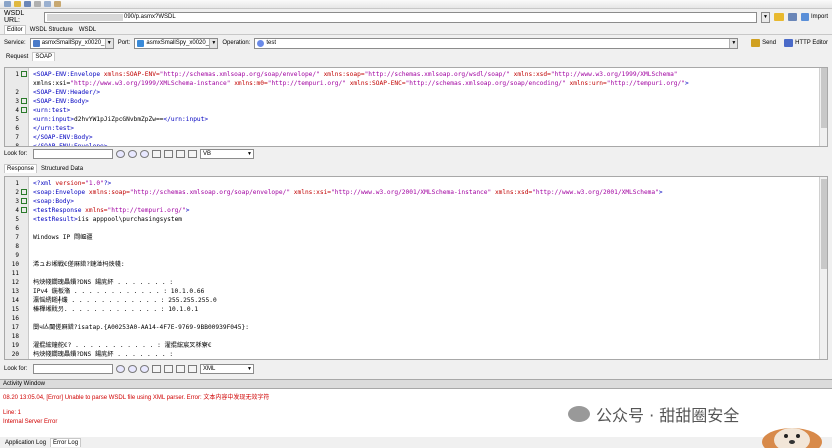  What do you see at coordinates (792, 438) in the screenshot?
I see `dog-mascot-icon` at bounding box center [792, 438].